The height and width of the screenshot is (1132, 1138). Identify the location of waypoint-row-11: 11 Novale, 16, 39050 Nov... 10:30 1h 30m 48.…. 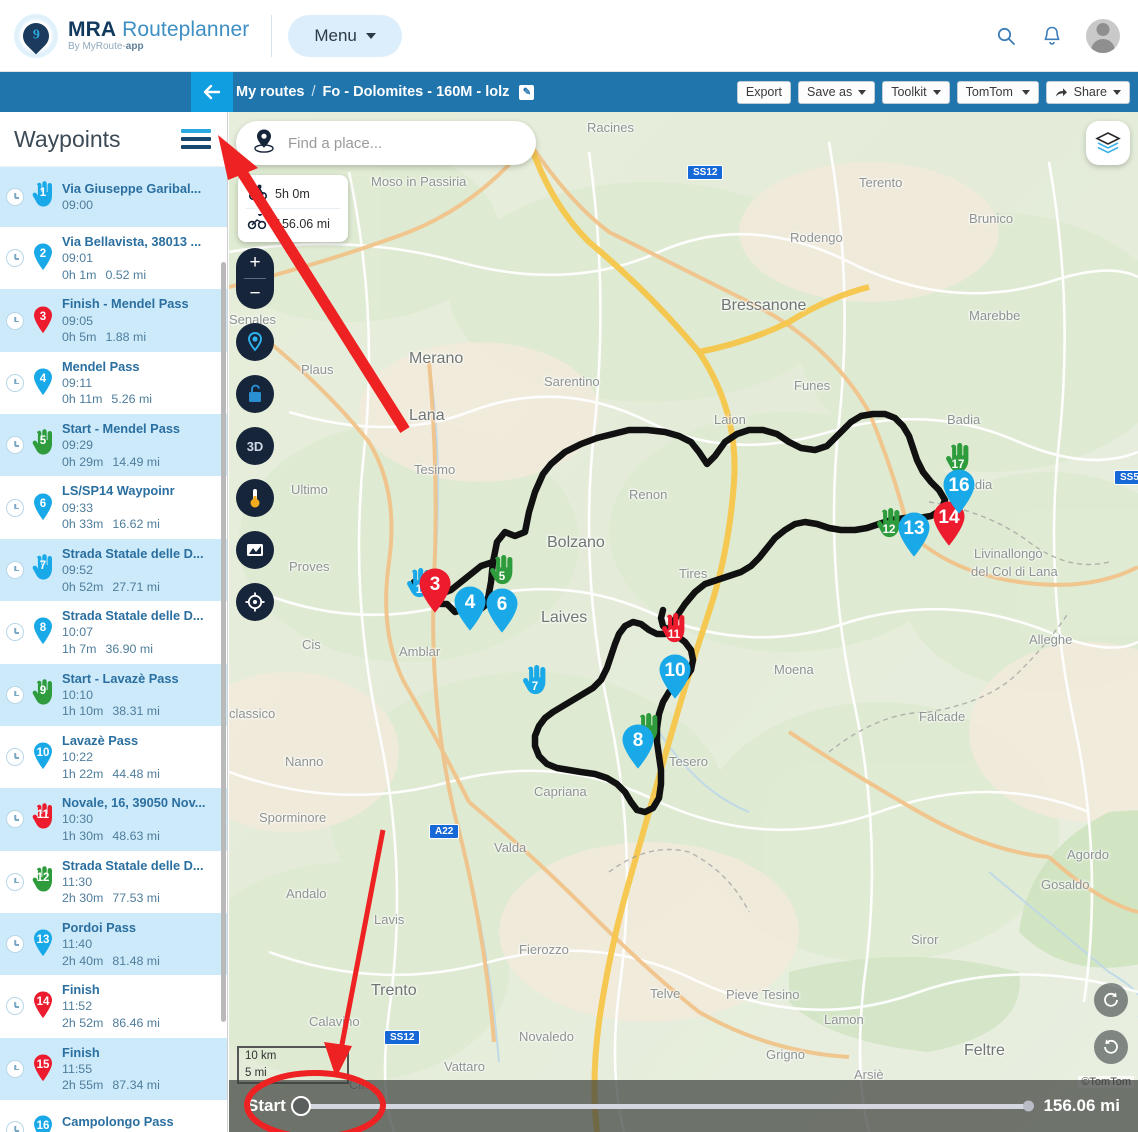
(113, 819).